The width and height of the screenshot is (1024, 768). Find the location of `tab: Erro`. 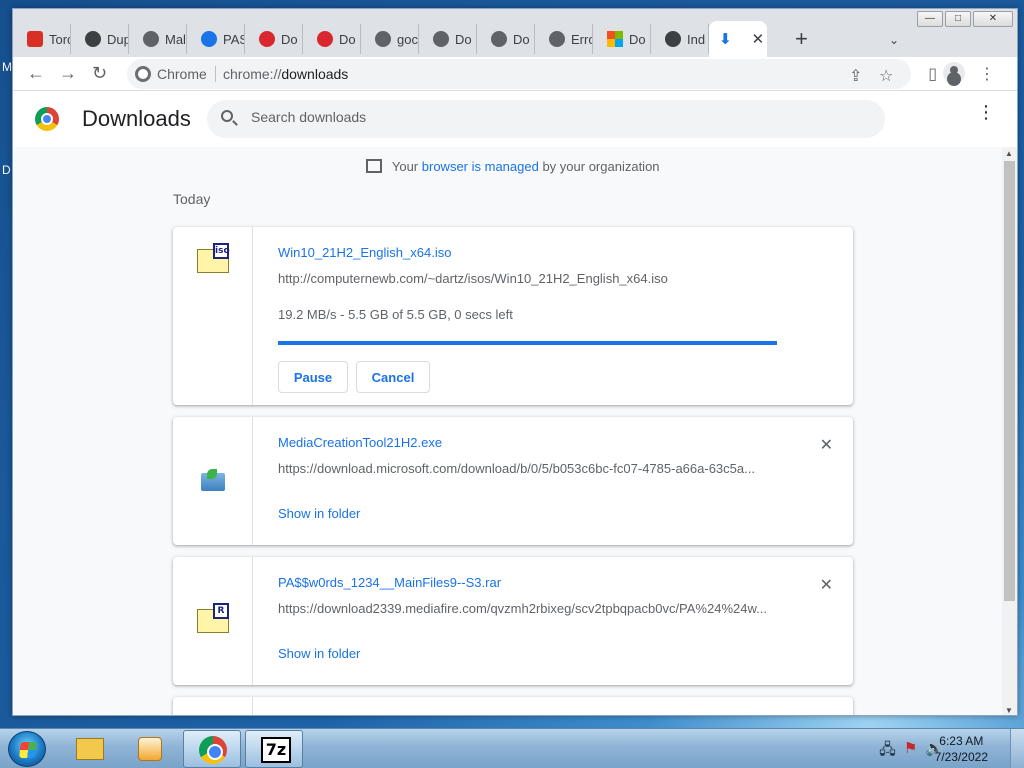

tab: Erro is located at coordinates (564, 39).